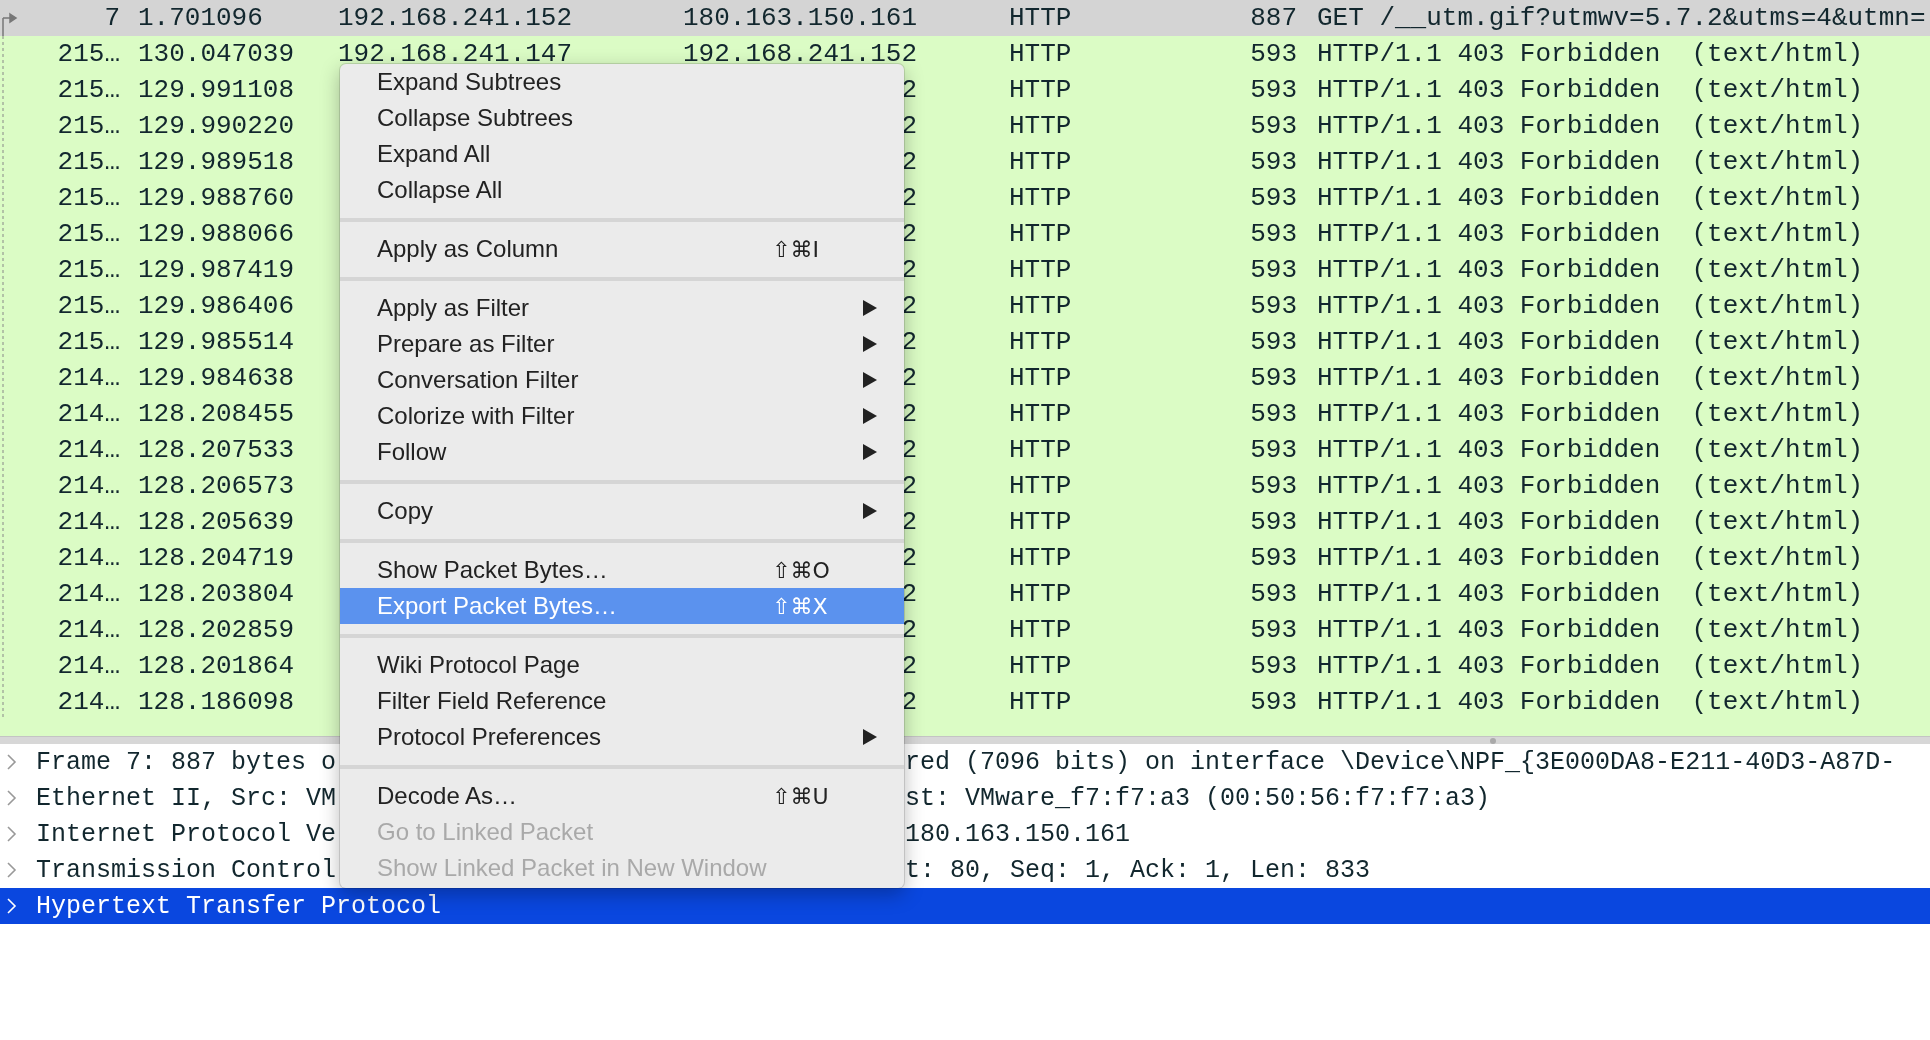 The width and height of the screenshot is (1930, 1040). Describe the element at coordinates (622, 452) in the screenshot. I see `menu-item: Follow` at that location.